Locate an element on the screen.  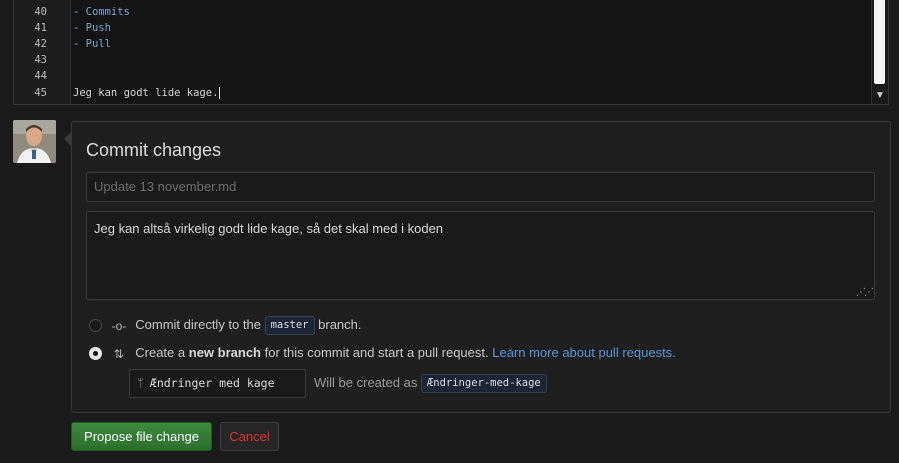
will-be-created-label: Will be created as is located at coordinates (366, 382).